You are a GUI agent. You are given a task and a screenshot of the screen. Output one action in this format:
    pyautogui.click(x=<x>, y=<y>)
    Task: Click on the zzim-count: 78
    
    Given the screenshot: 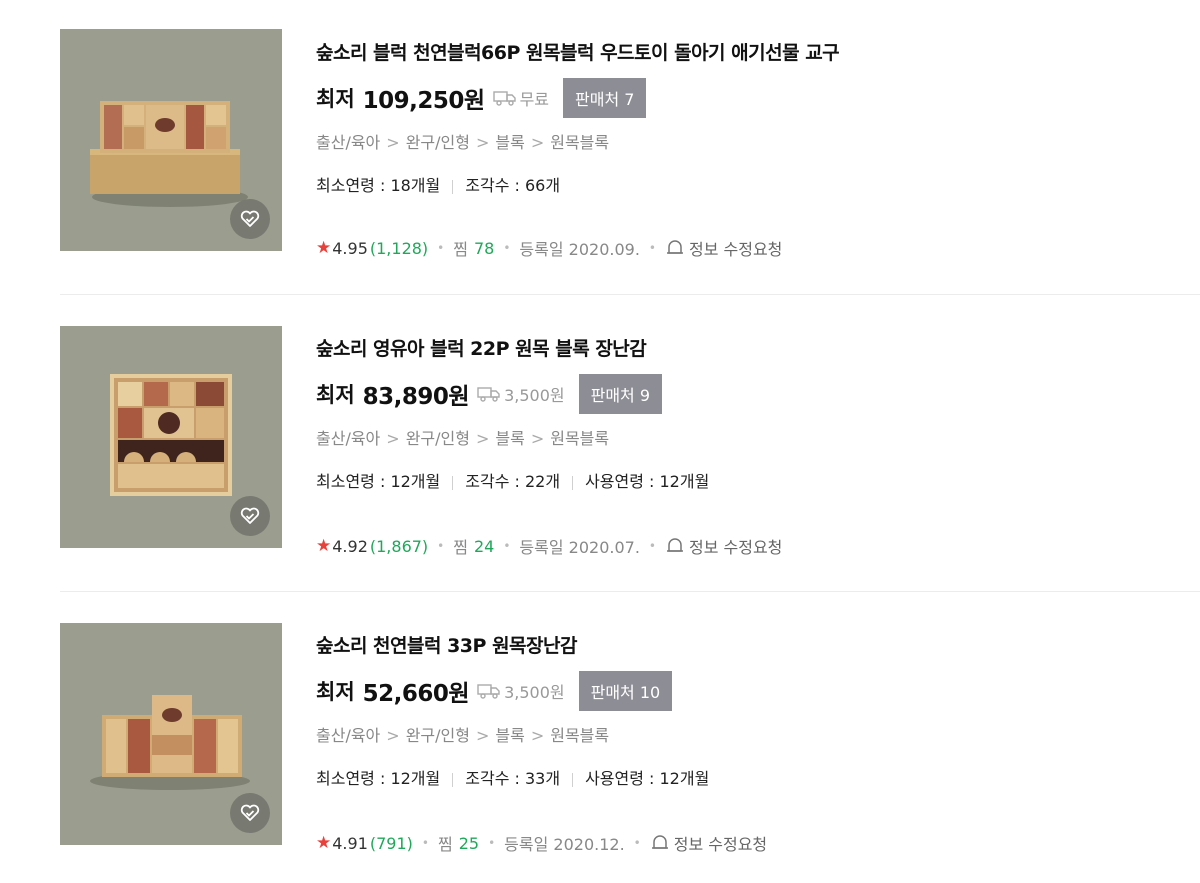 What is the action you would take?
    pyautogui.click(x=484, y=248)
    